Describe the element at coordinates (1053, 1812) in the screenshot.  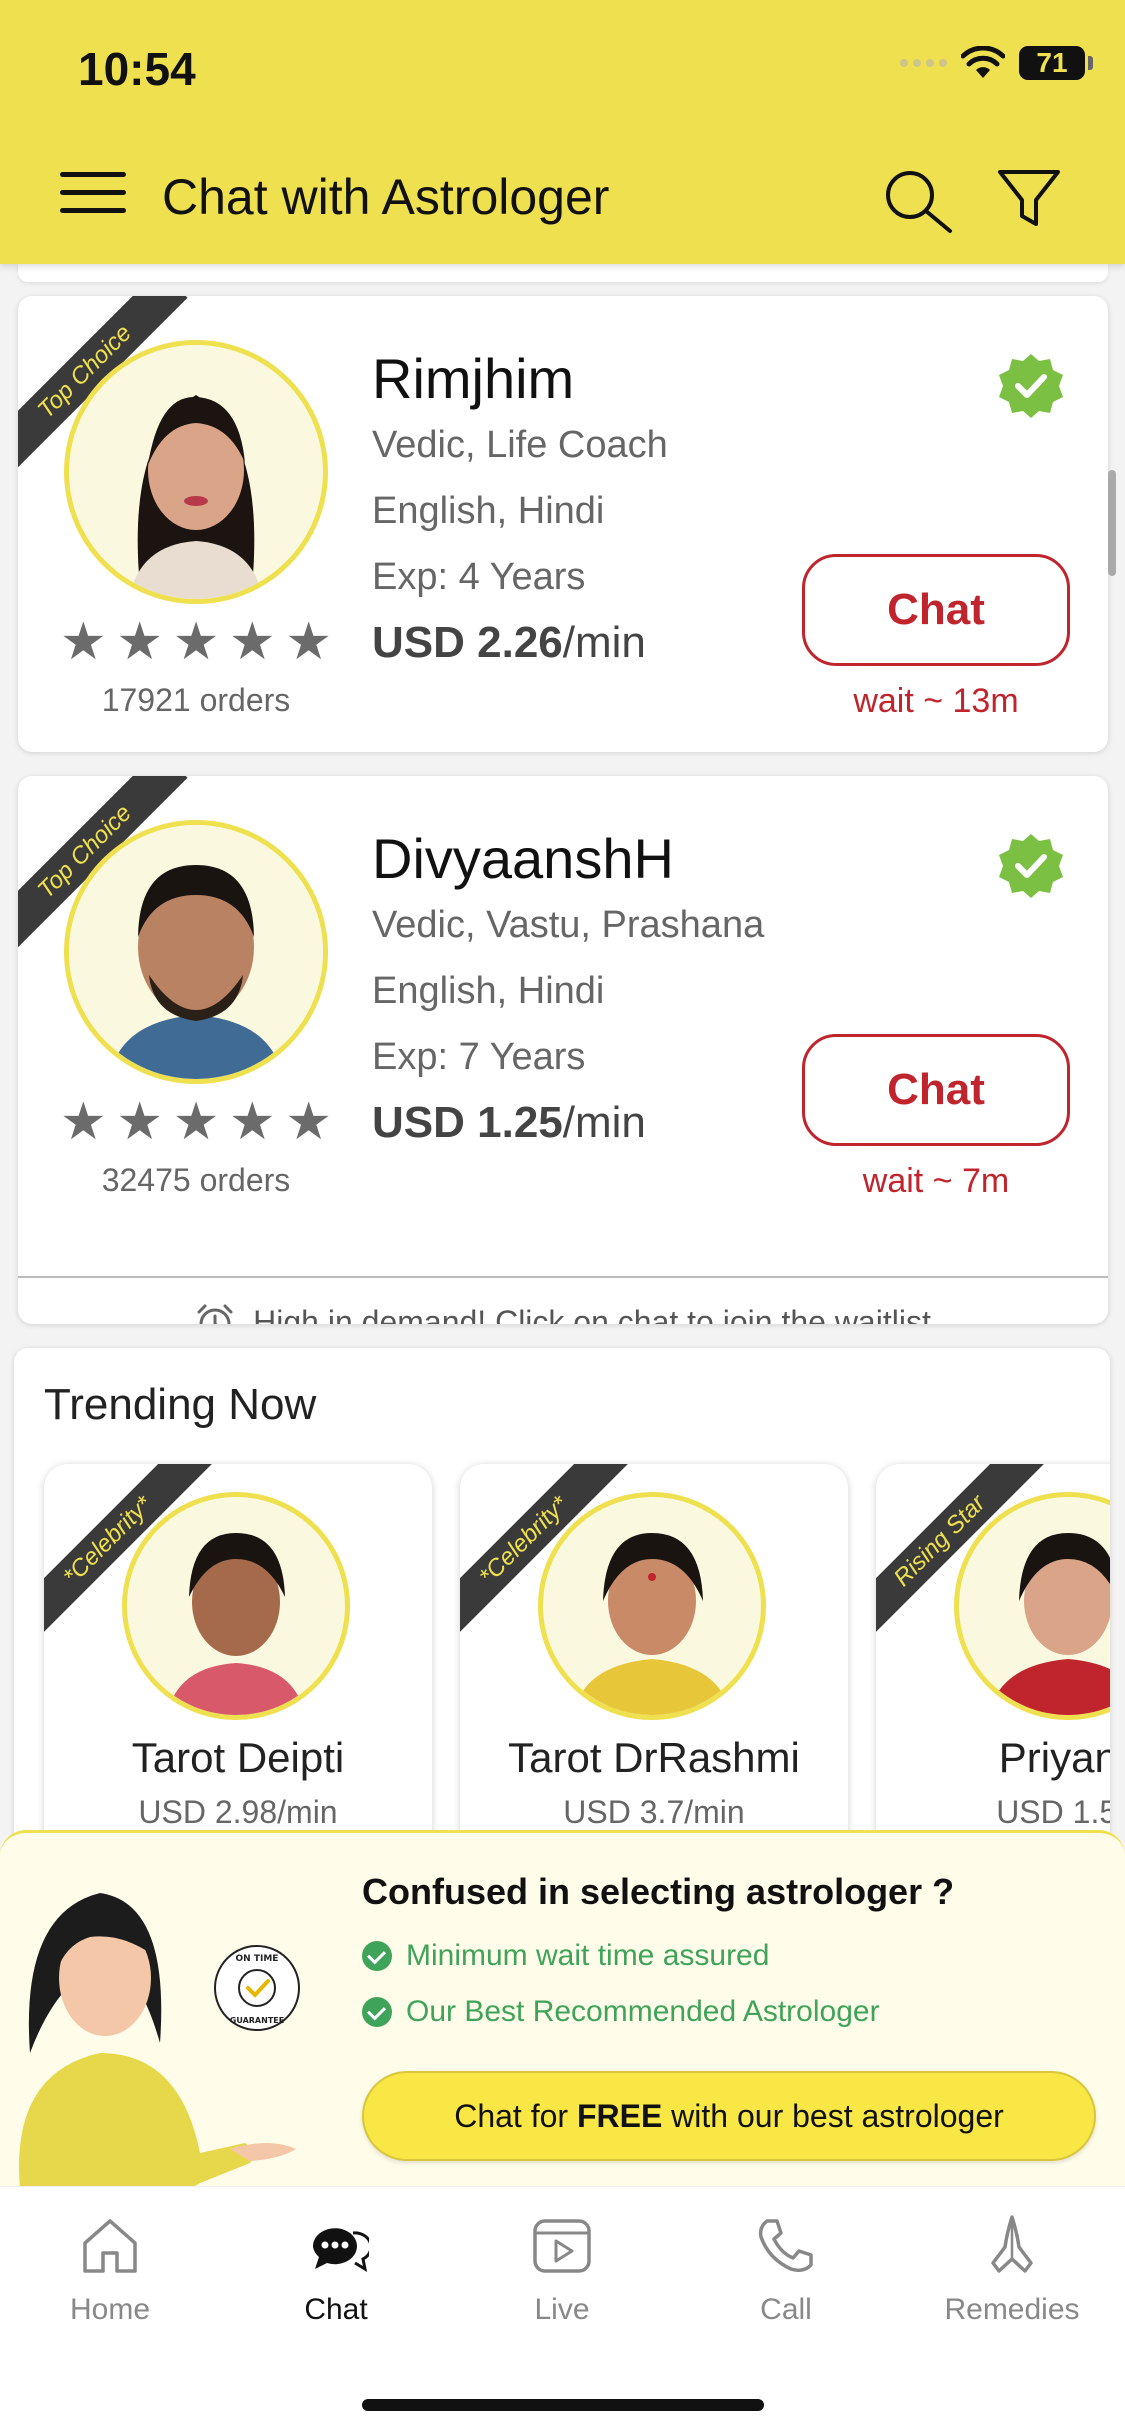
I see `trending-price: USD 1.54/` at that location.